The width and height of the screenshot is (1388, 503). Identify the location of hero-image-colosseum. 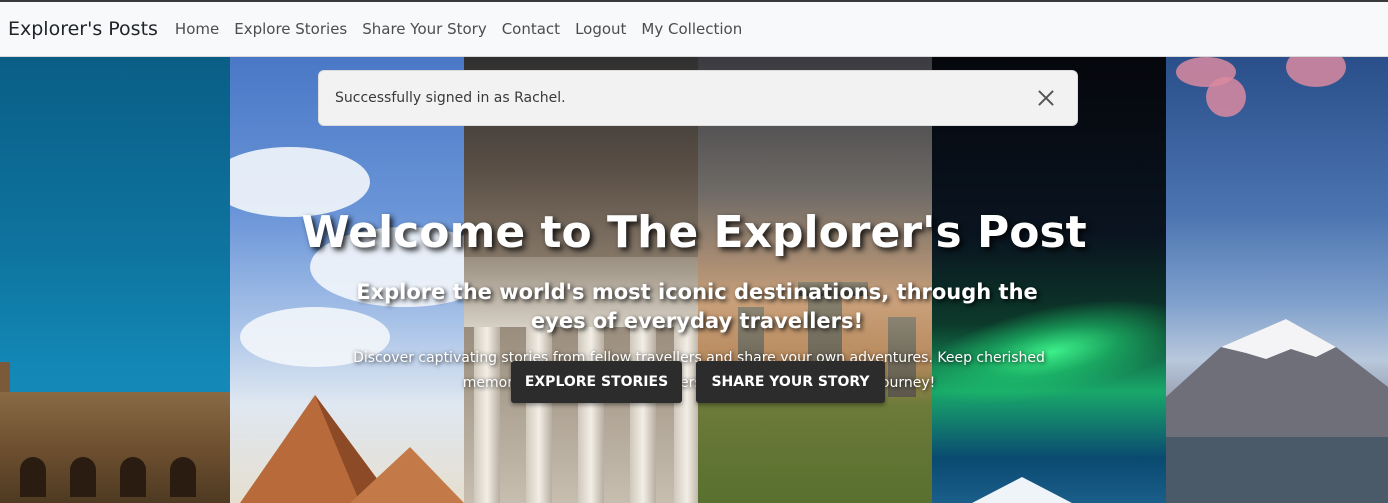
(115, 280).